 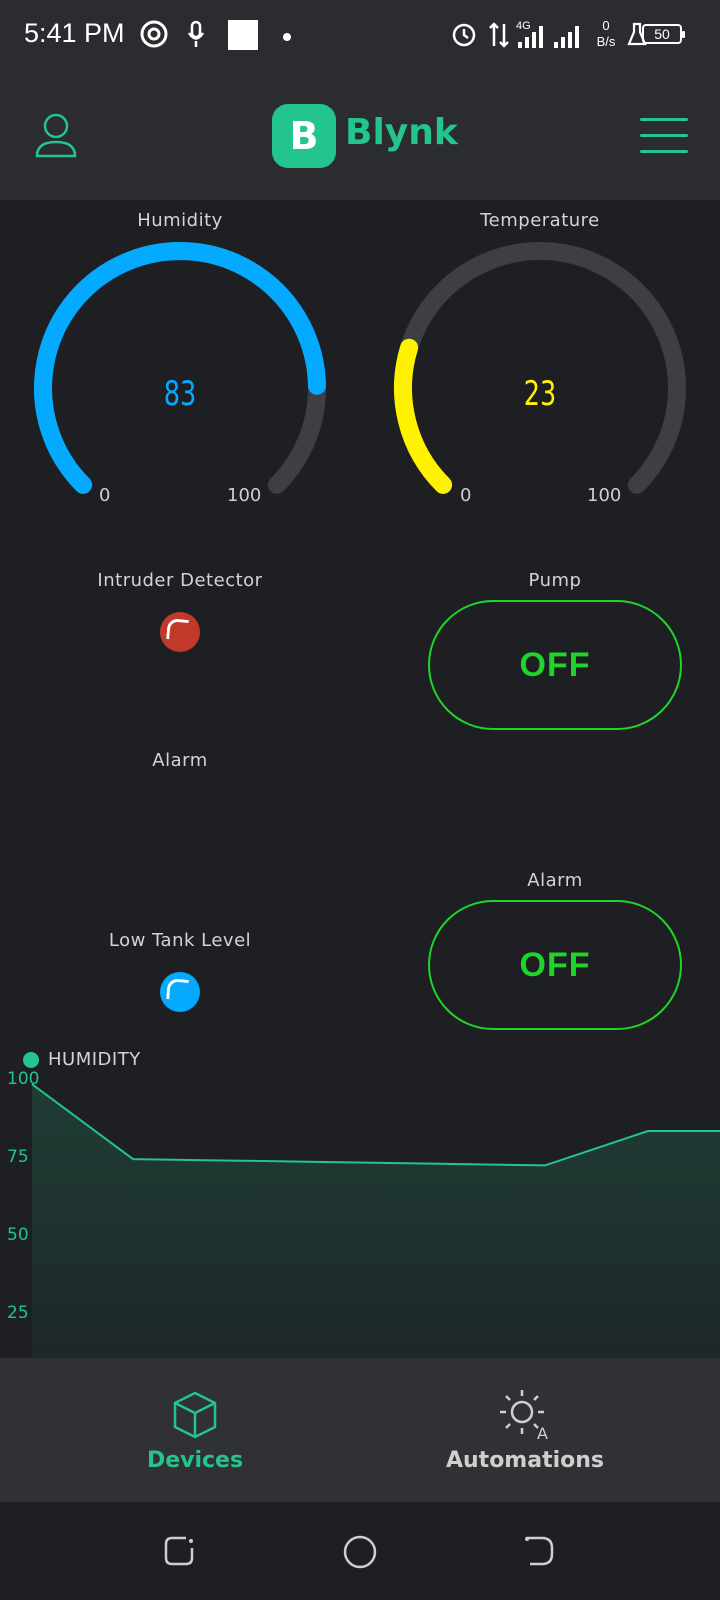 What do you see at coordinates (466, 495) in the screenshot?
I see `temperature-min: 0` at bounding box center [466, 495].